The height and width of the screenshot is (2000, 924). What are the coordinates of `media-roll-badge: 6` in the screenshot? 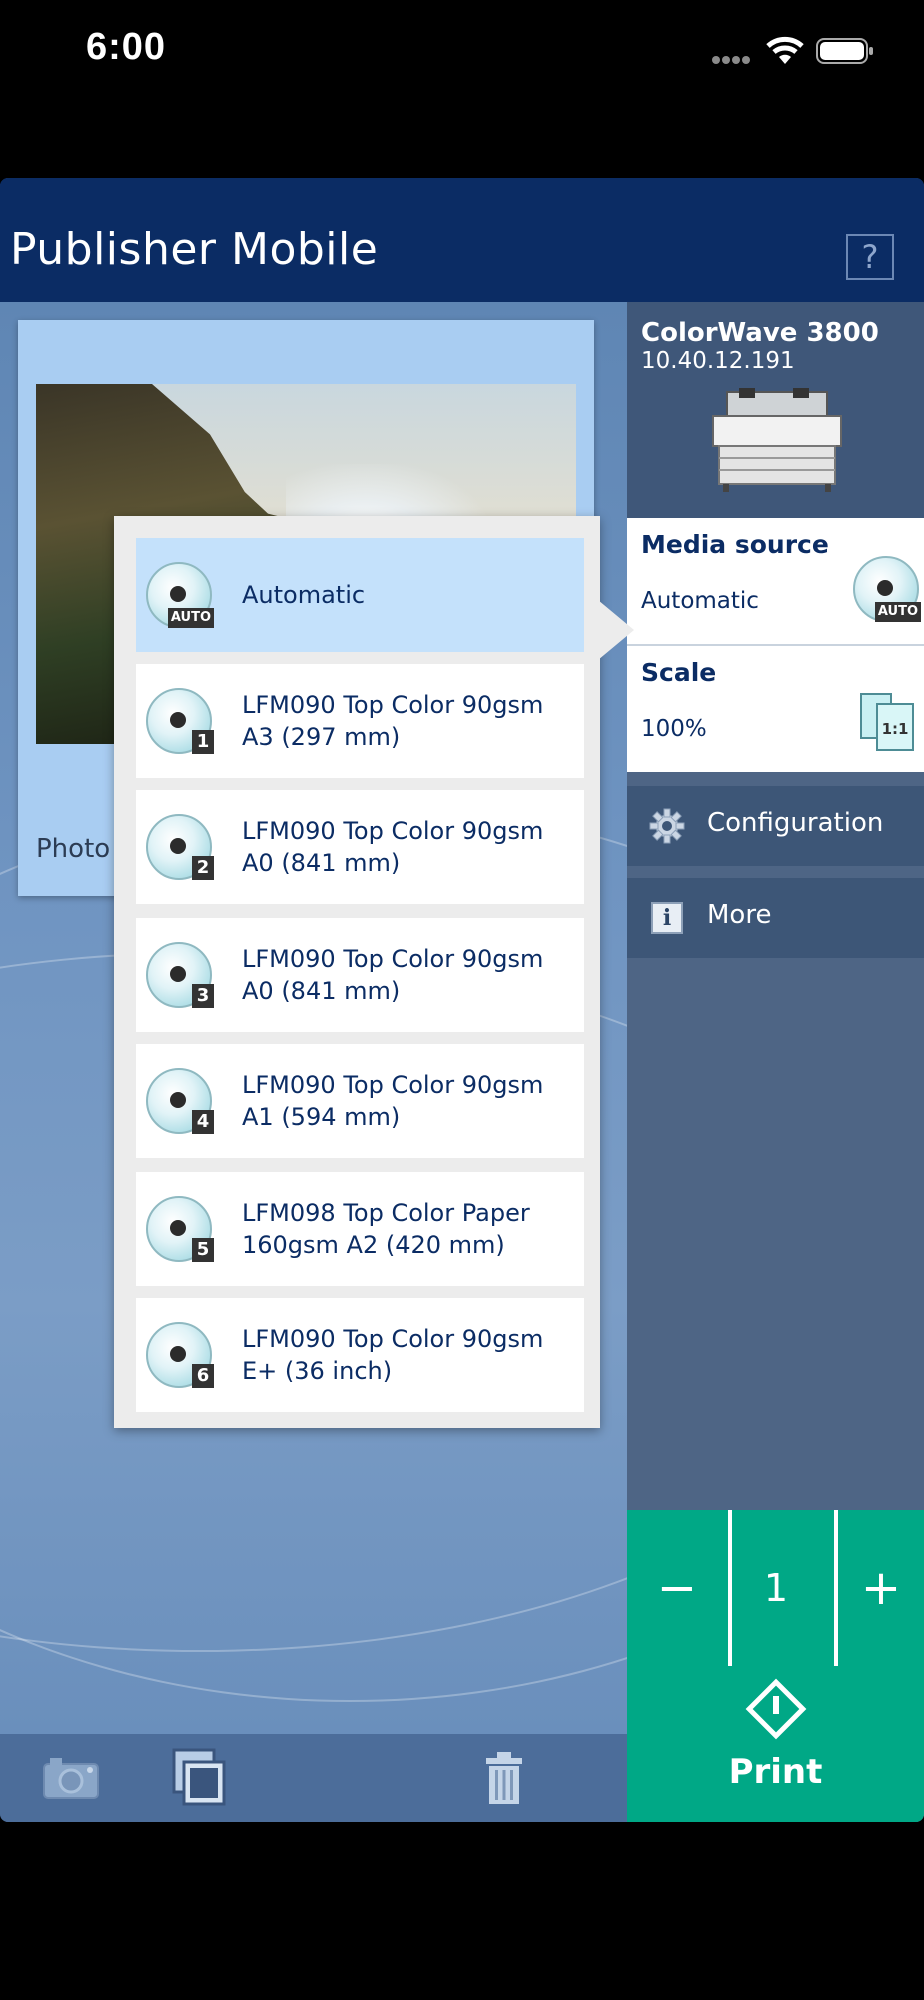 It's located at (203, 1376).